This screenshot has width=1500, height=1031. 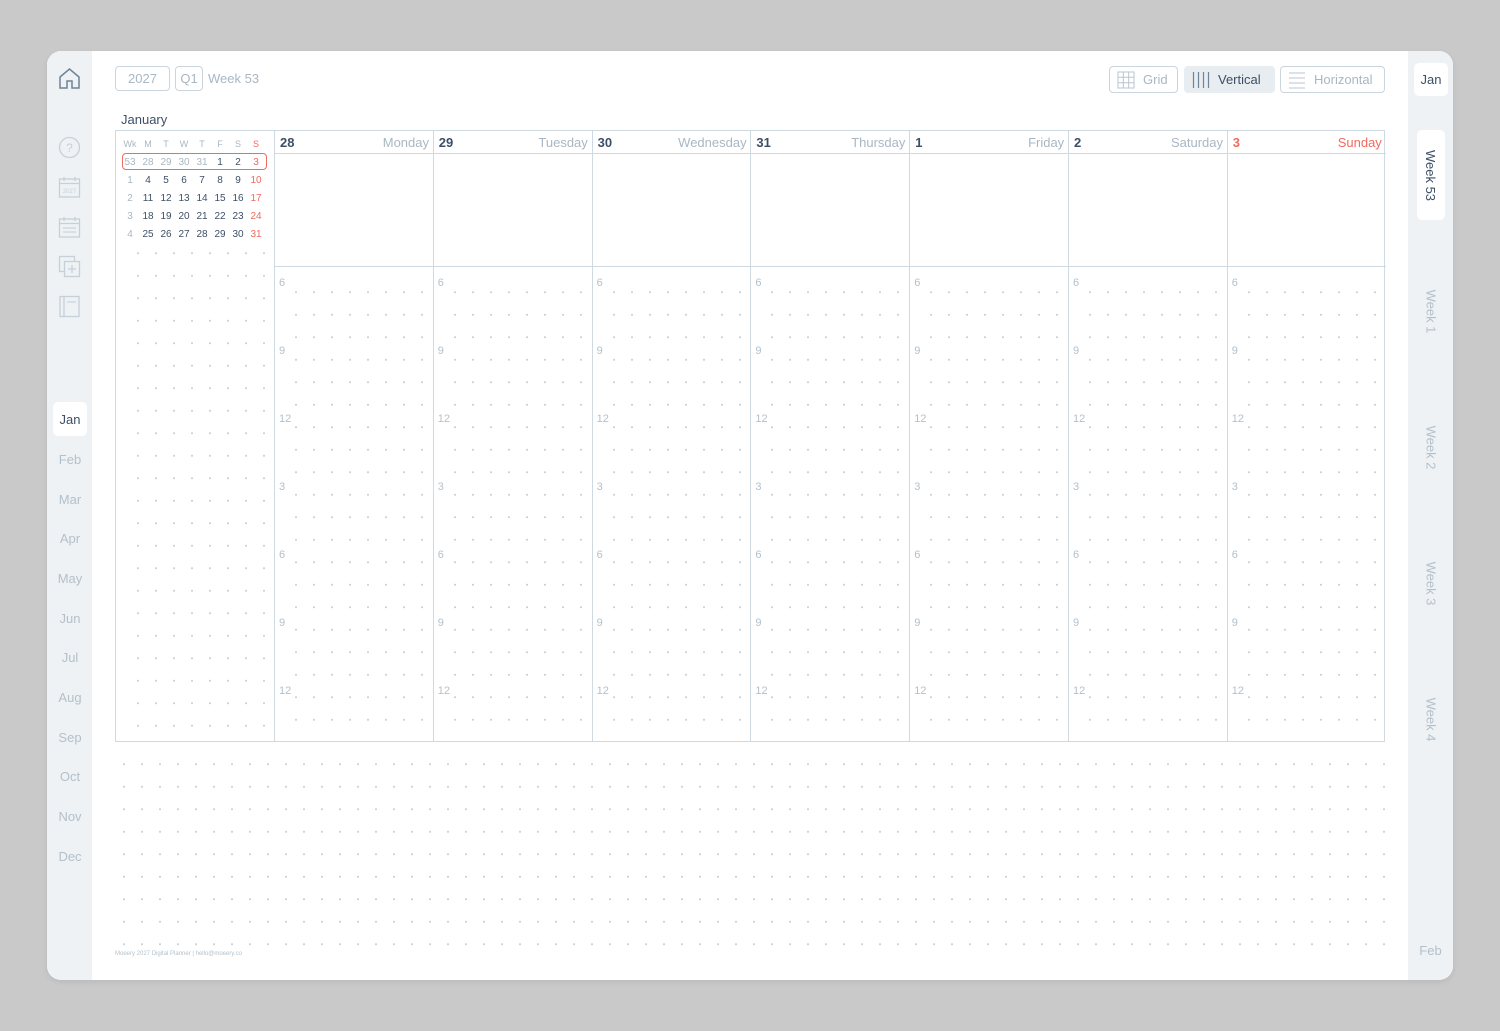 I want to click on day-header: 3 Sunday, so click(x=1306, y=142).